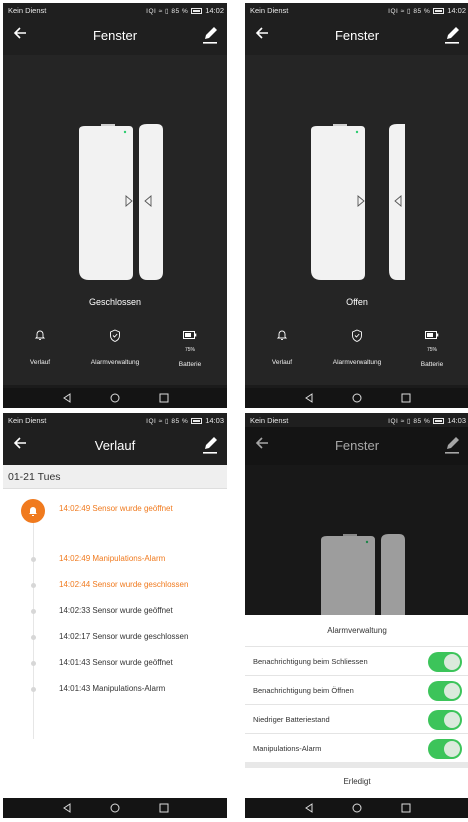 The image size is (468, 822). I want to click on setting-label: Benachrichtigung beim Schliessen, so click(310, 661).